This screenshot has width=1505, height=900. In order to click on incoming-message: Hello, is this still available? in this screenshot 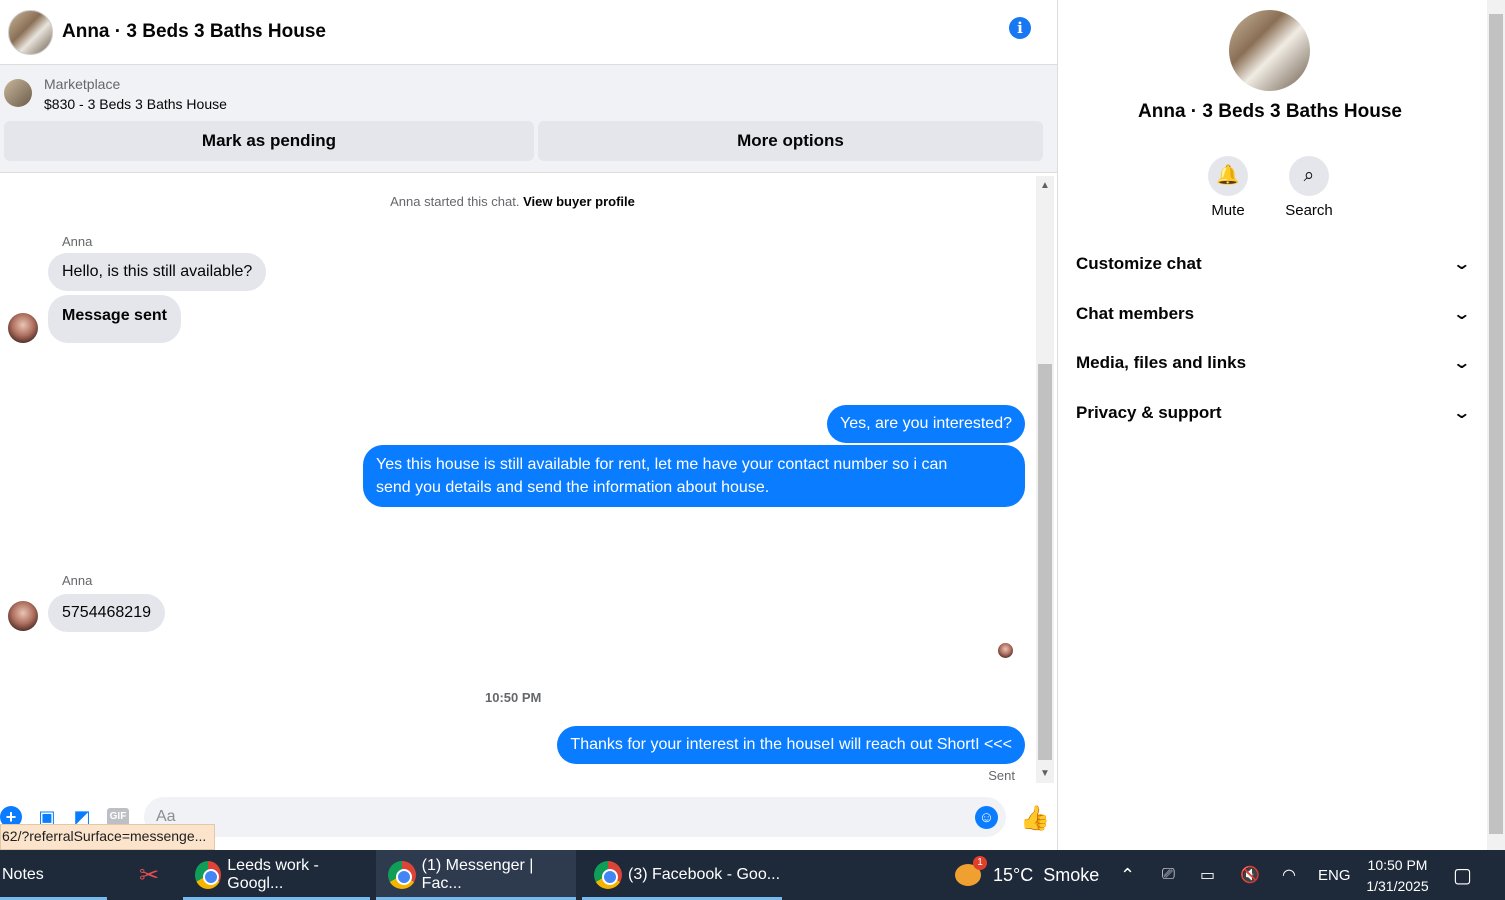, I will do `click(157, 272)`.